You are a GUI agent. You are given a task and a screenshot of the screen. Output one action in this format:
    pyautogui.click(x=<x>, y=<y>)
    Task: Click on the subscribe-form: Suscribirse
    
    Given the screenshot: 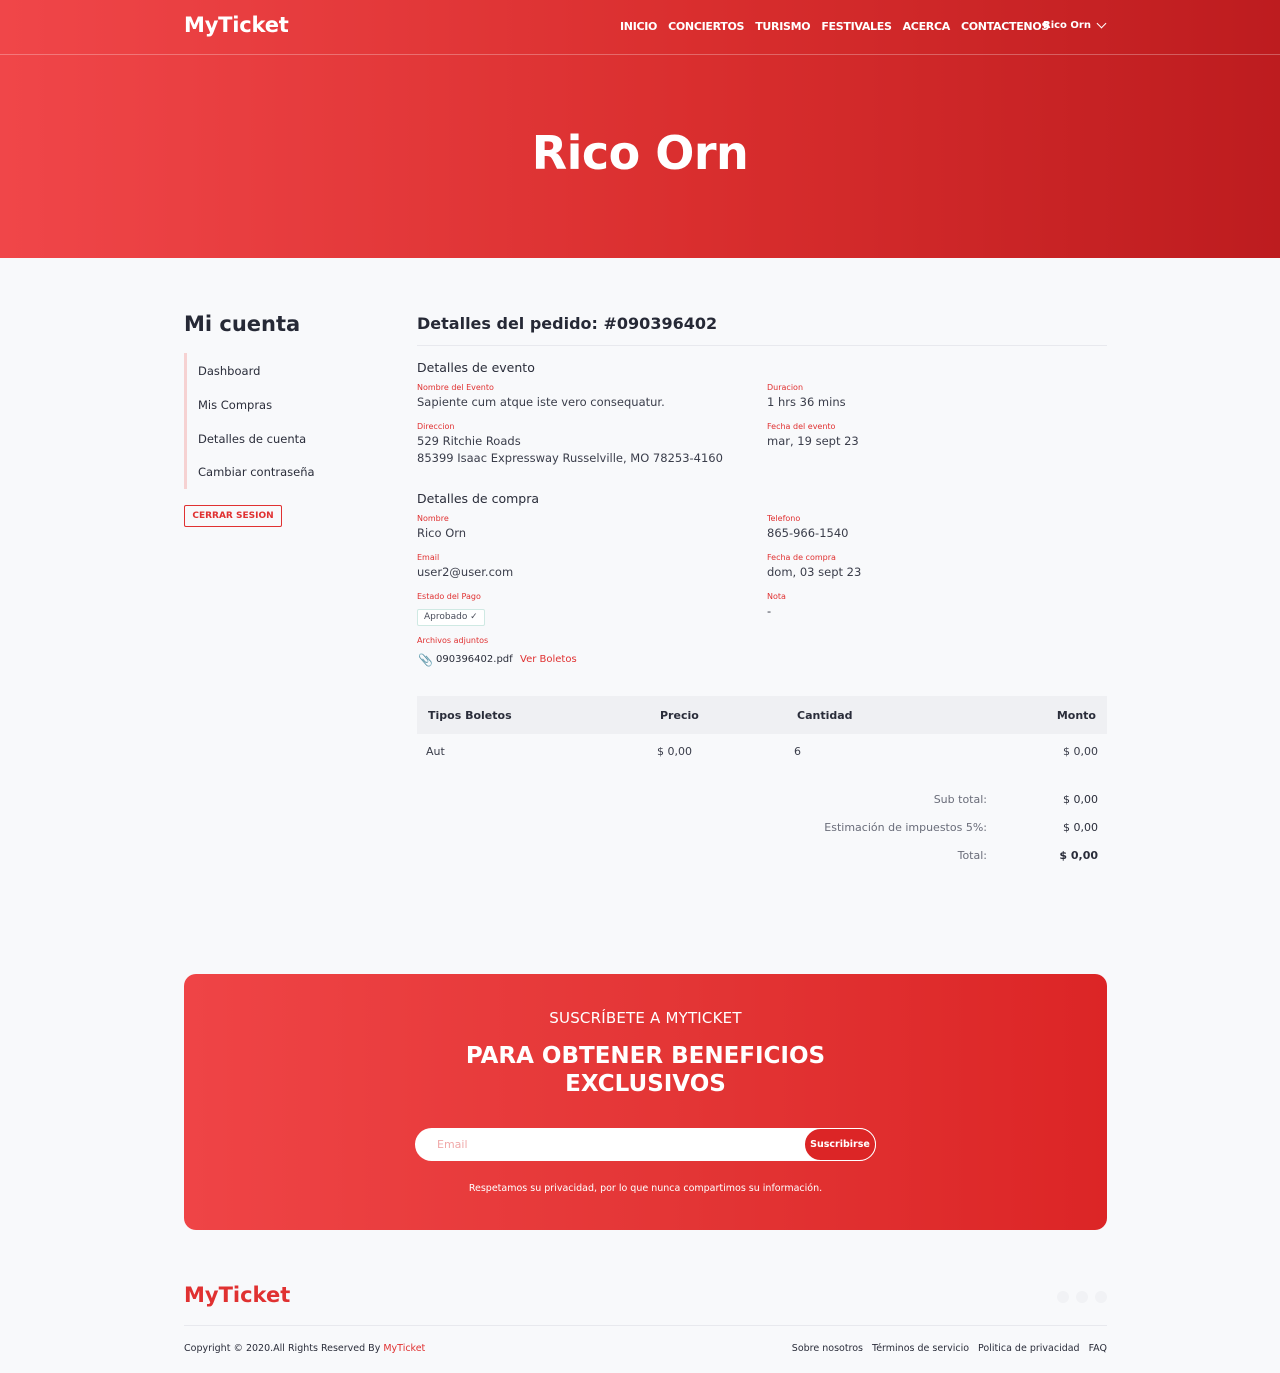 What is the action you would take?
    pyautogui.click(x=645, y=1144)
    